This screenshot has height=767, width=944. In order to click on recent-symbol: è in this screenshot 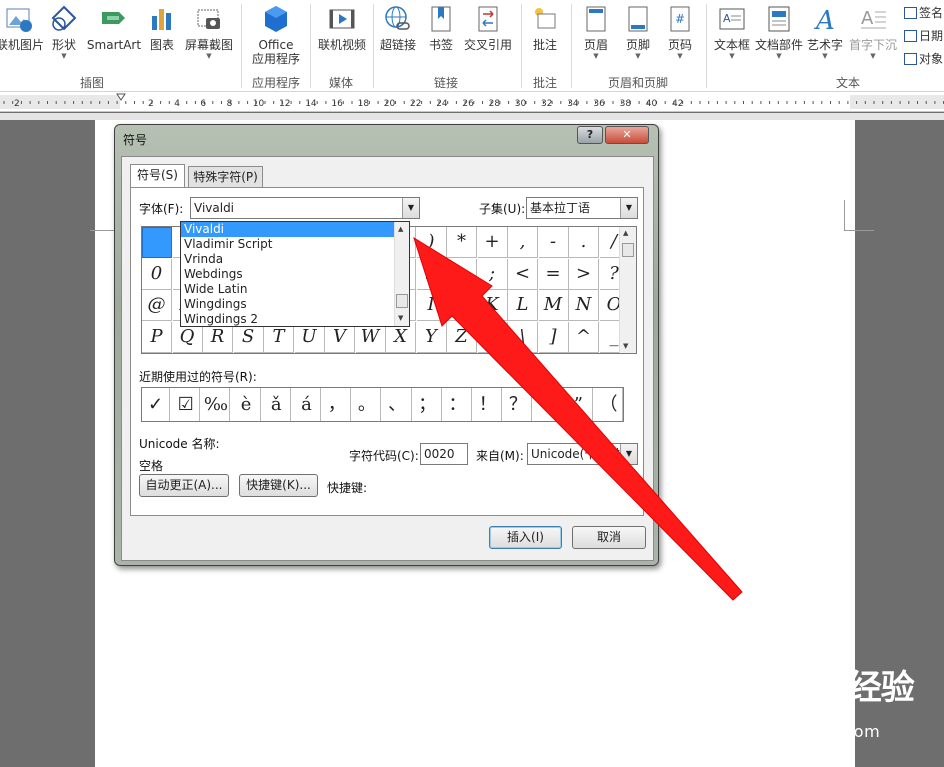, I will do `click(247, 404)`.